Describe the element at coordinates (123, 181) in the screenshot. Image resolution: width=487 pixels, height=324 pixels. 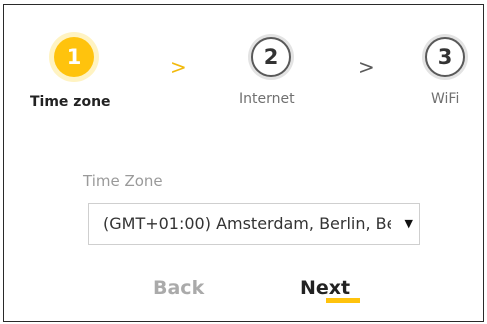
I see `time-zone-label: Time Zone` at that location.